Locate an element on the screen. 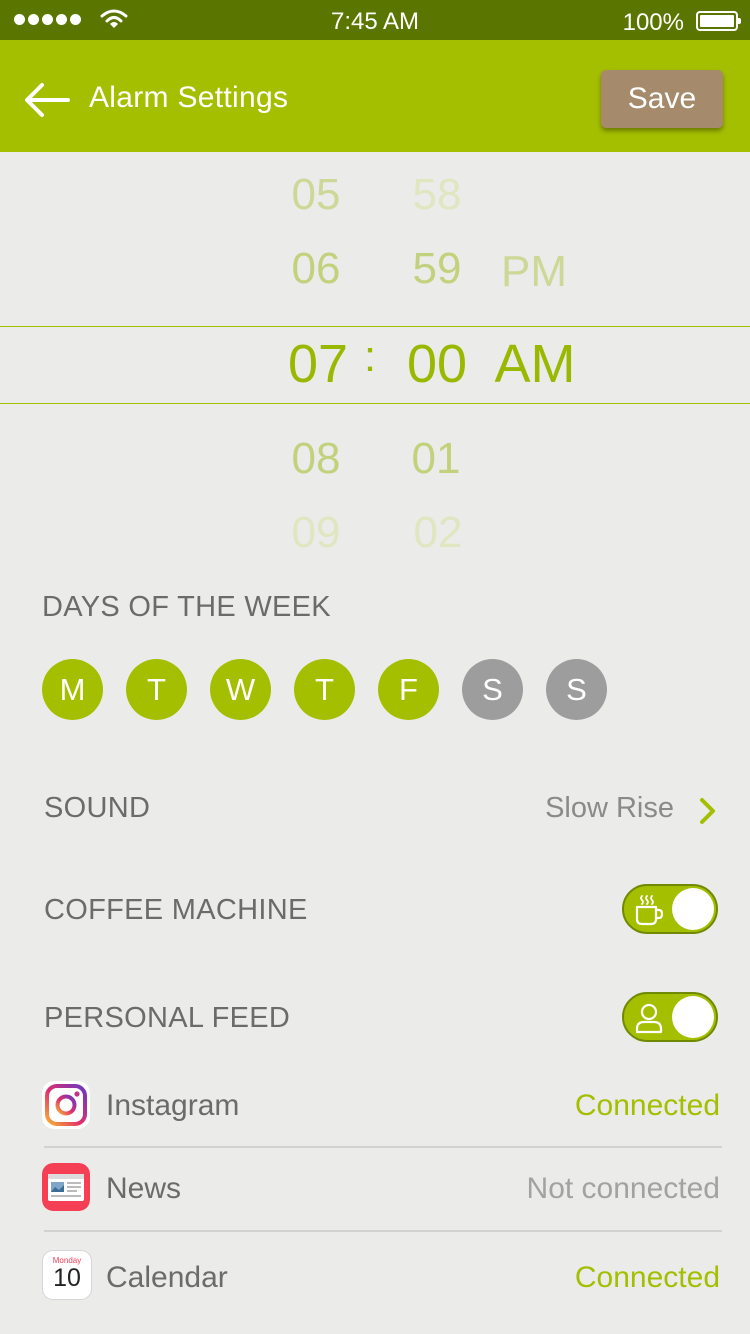  page-title: Alarm Settings is located at coordinates (189, 97).